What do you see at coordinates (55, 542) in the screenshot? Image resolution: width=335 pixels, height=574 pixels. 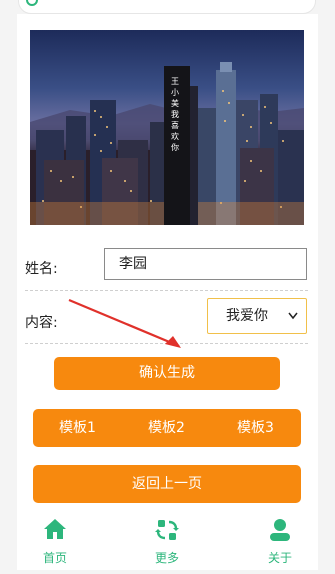 I see `tab-home: 首页` at bounding box center [55, 542].